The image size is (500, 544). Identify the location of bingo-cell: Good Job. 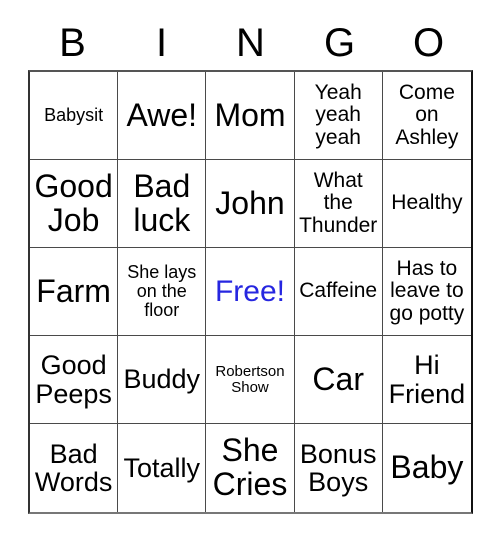
(74, 204).